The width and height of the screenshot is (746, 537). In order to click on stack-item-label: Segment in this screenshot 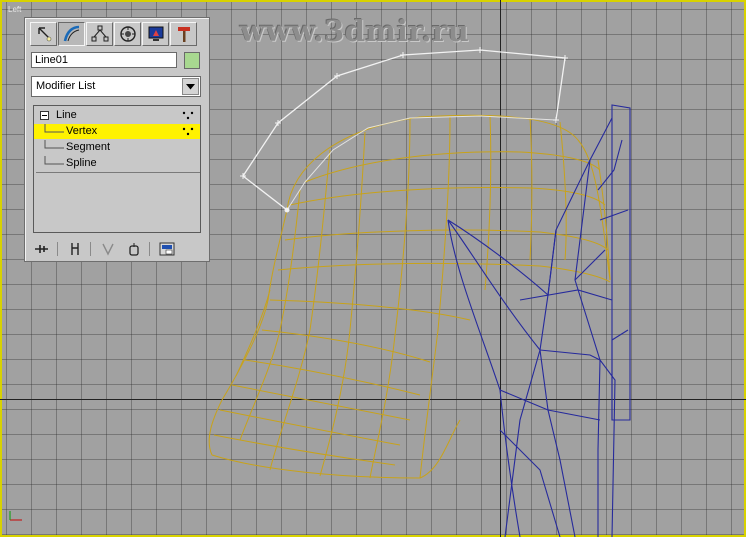, I will do `click(88, 147)`.